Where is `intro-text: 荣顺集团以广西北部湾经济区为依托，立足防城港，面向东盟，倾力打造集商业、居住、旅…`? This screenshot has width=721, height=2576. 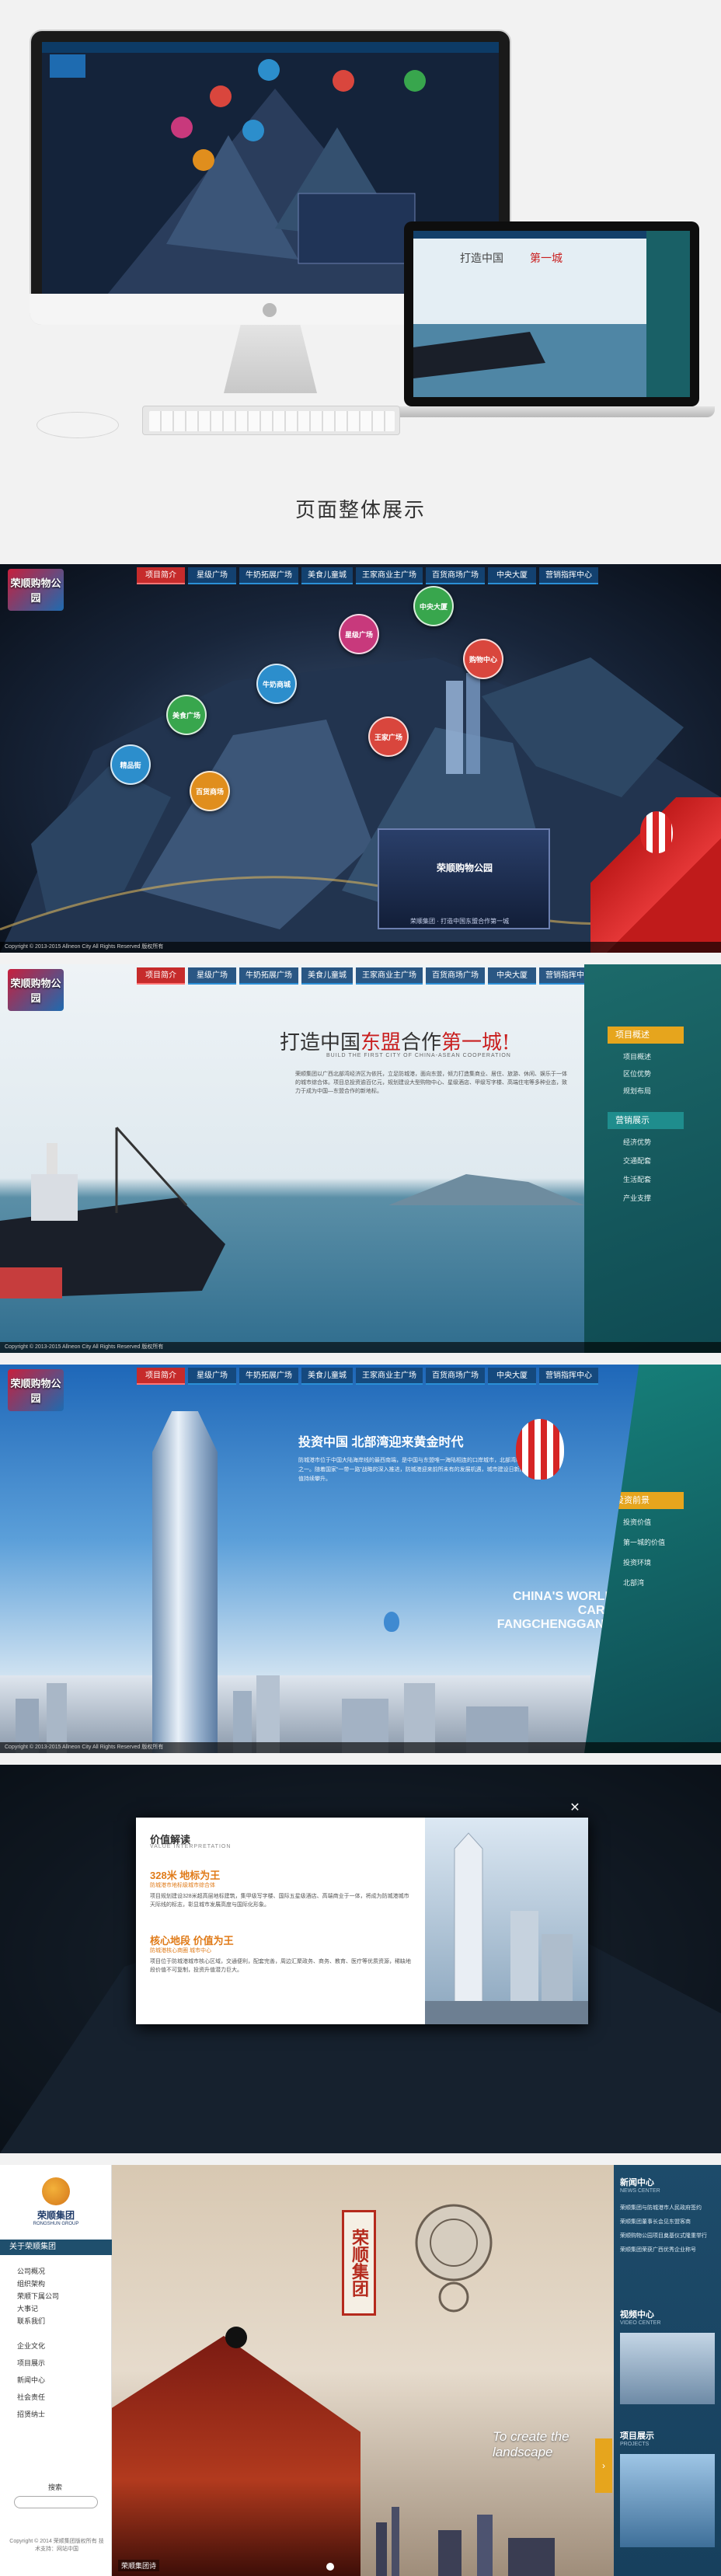
intro-text: 荣顺集团以广西北部湾经济区为依托，立足防城港，面向东盟，倾力打造集商业、居住、旅… is located at coordinates (431, 1083).